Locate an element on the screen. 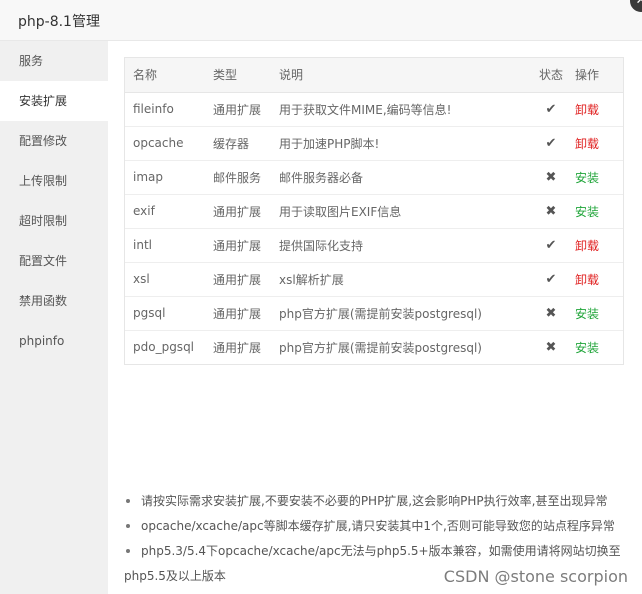 The image size is (642, 594). extension-description: 用于读取图片EXIF信息 is located at coordinates (405, 211).